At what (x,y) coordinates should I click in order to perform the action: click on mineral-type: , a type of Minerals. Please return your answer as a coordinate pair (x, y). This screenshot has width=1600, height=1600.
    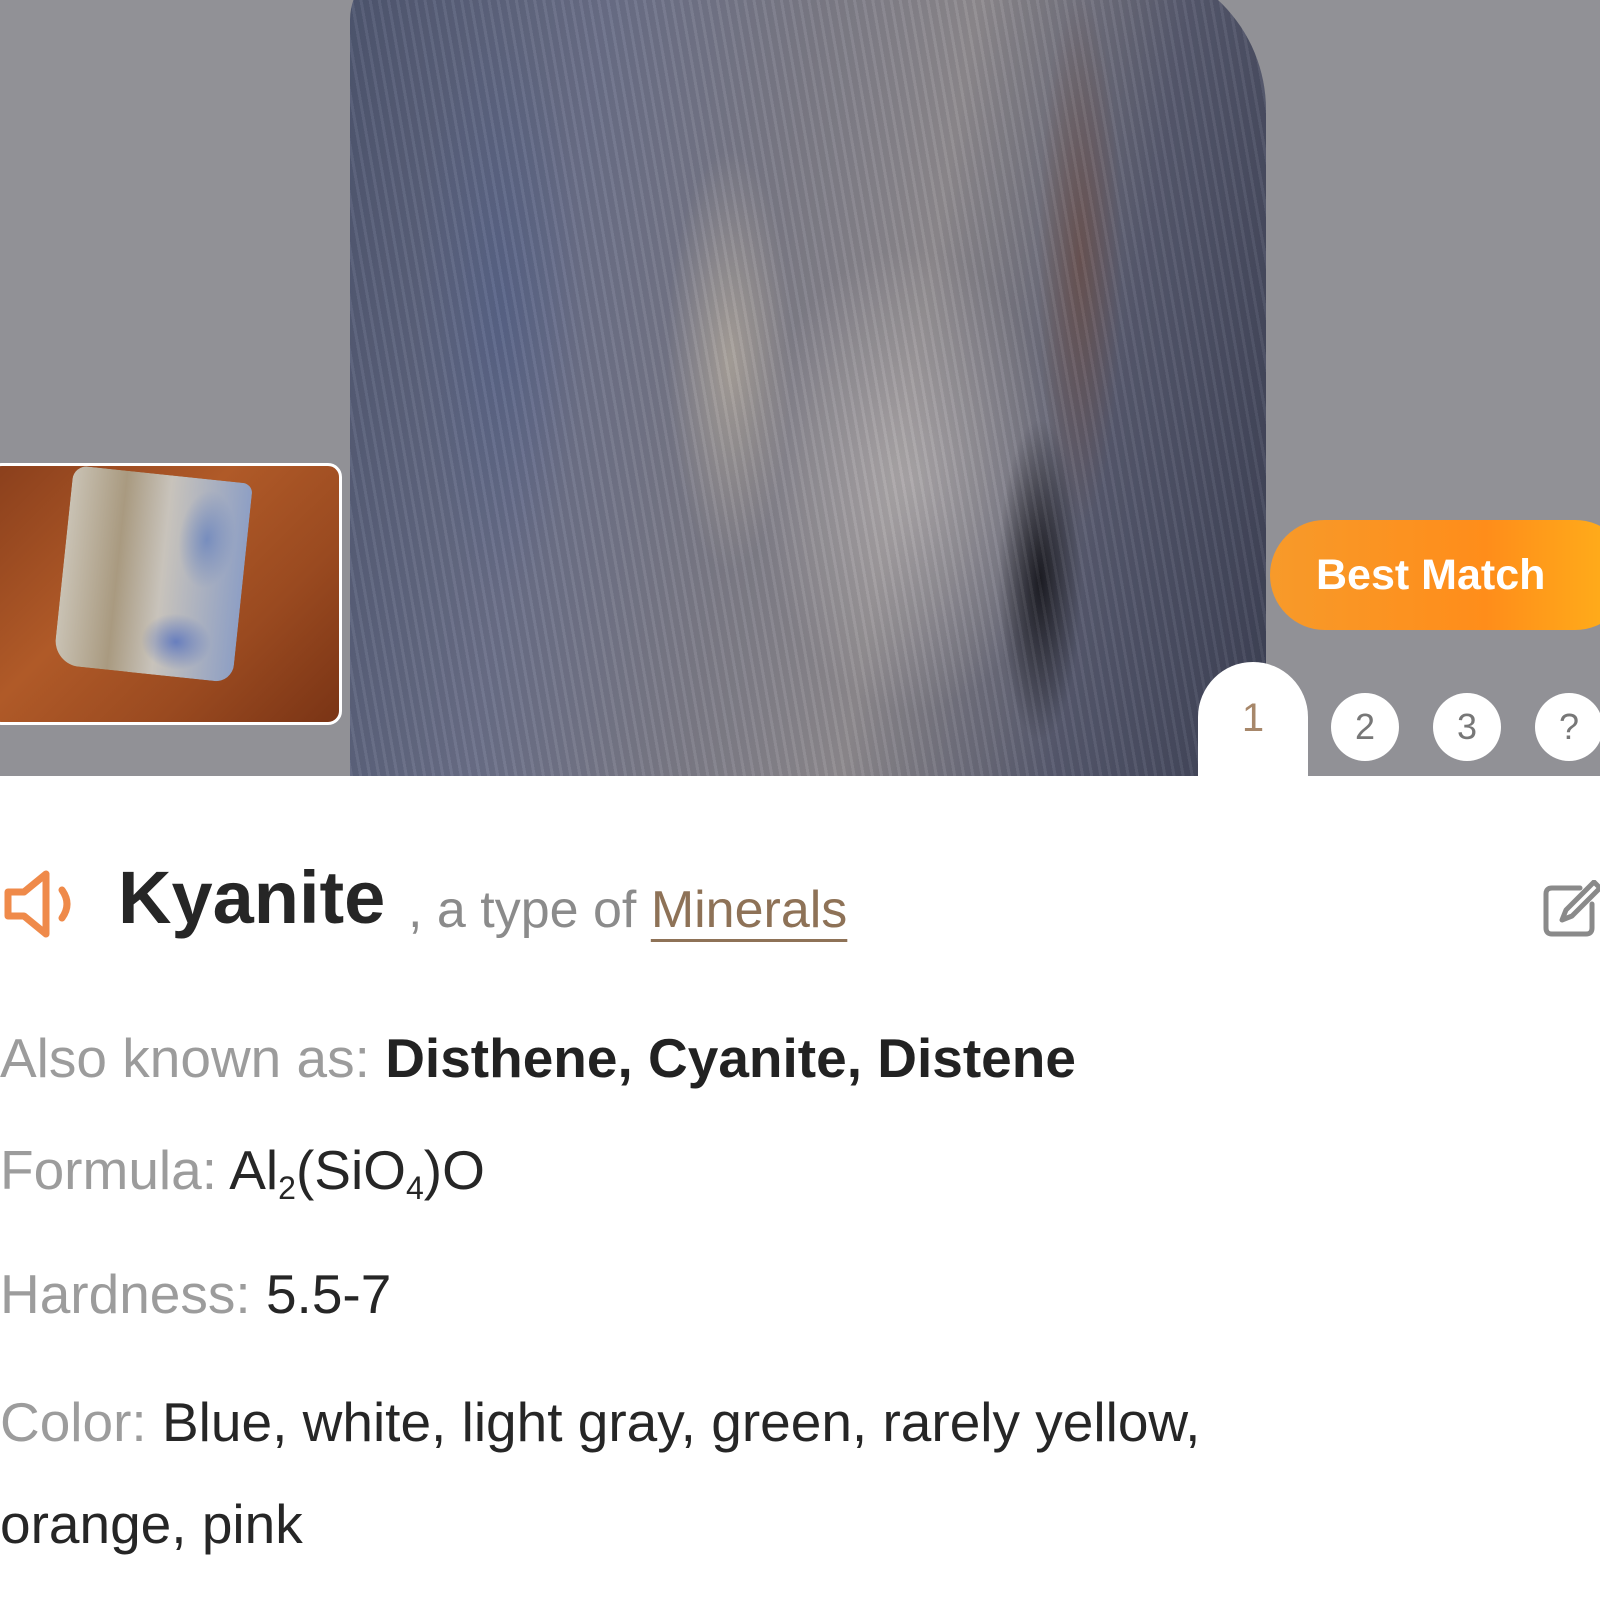
    Looking at the image, I should click on (627, 910).